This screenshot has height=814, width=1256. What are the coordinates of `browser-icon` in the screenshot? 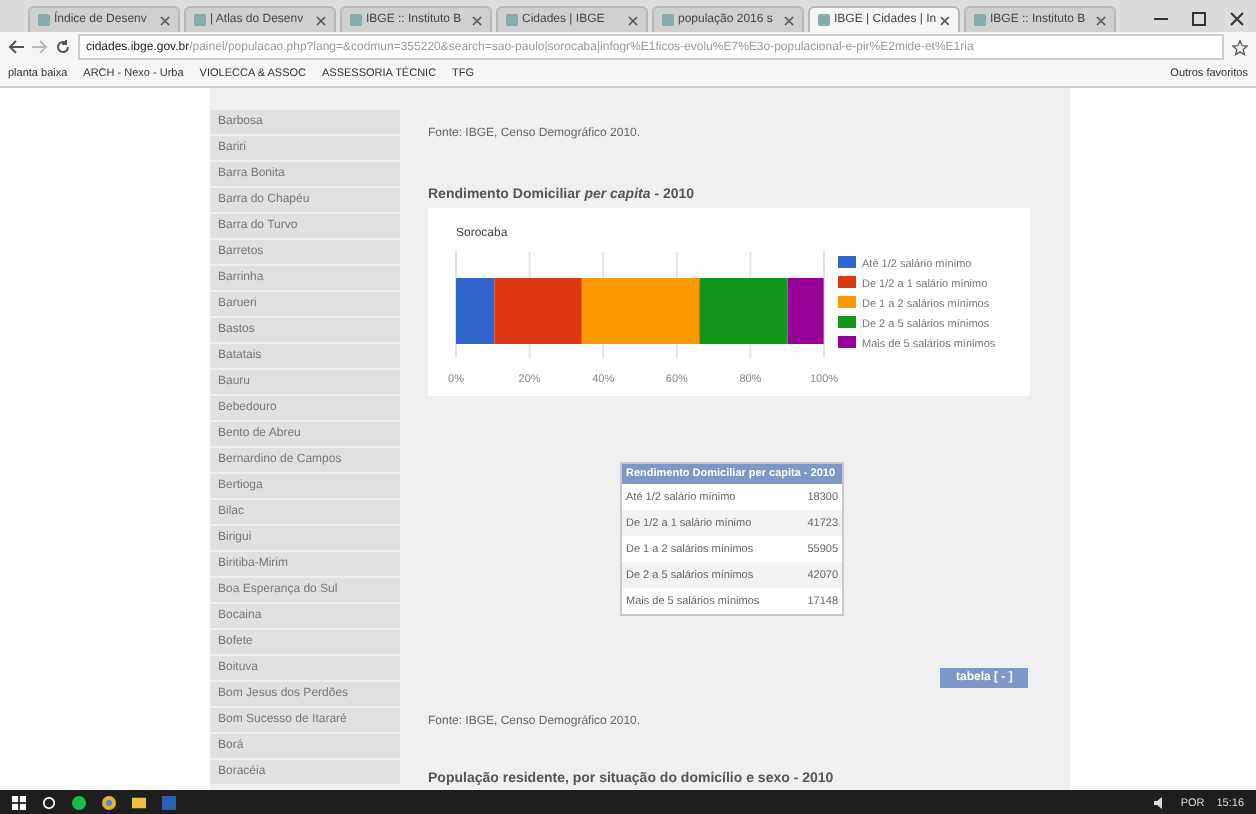 It's located at (109, 803).